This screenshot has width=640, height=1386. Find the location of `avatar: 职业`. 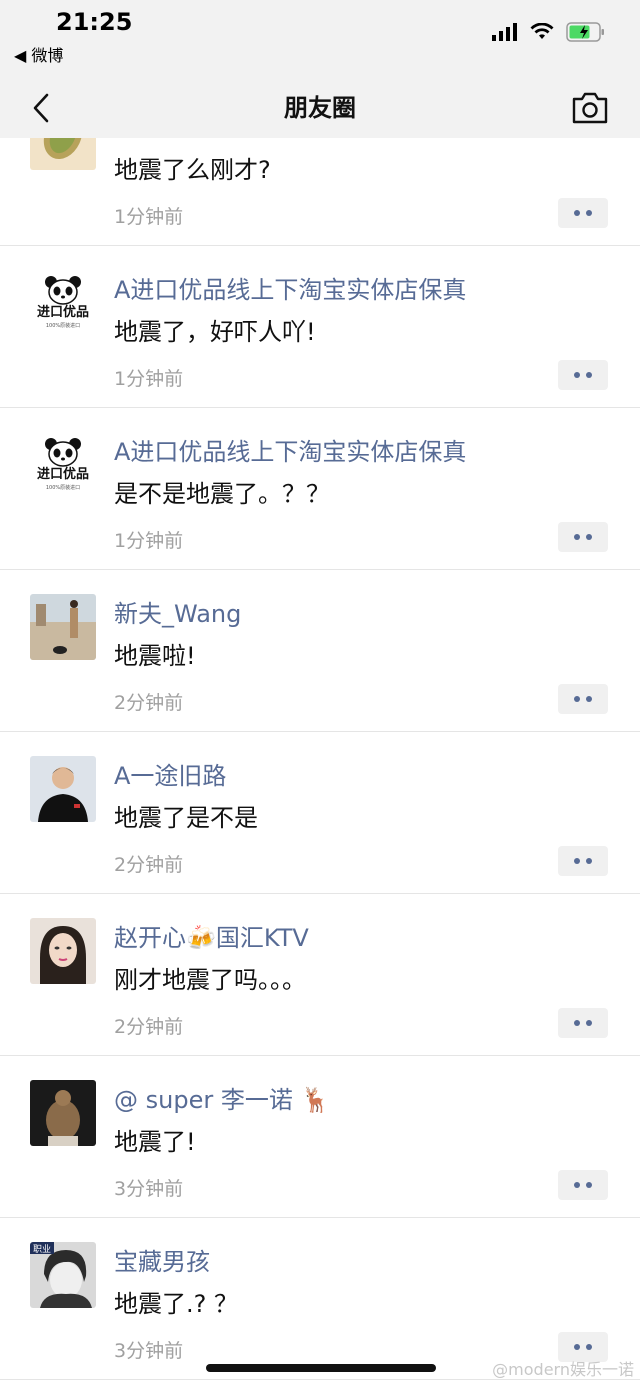

avatar: 职业 is located at coordinates (63, 1275).